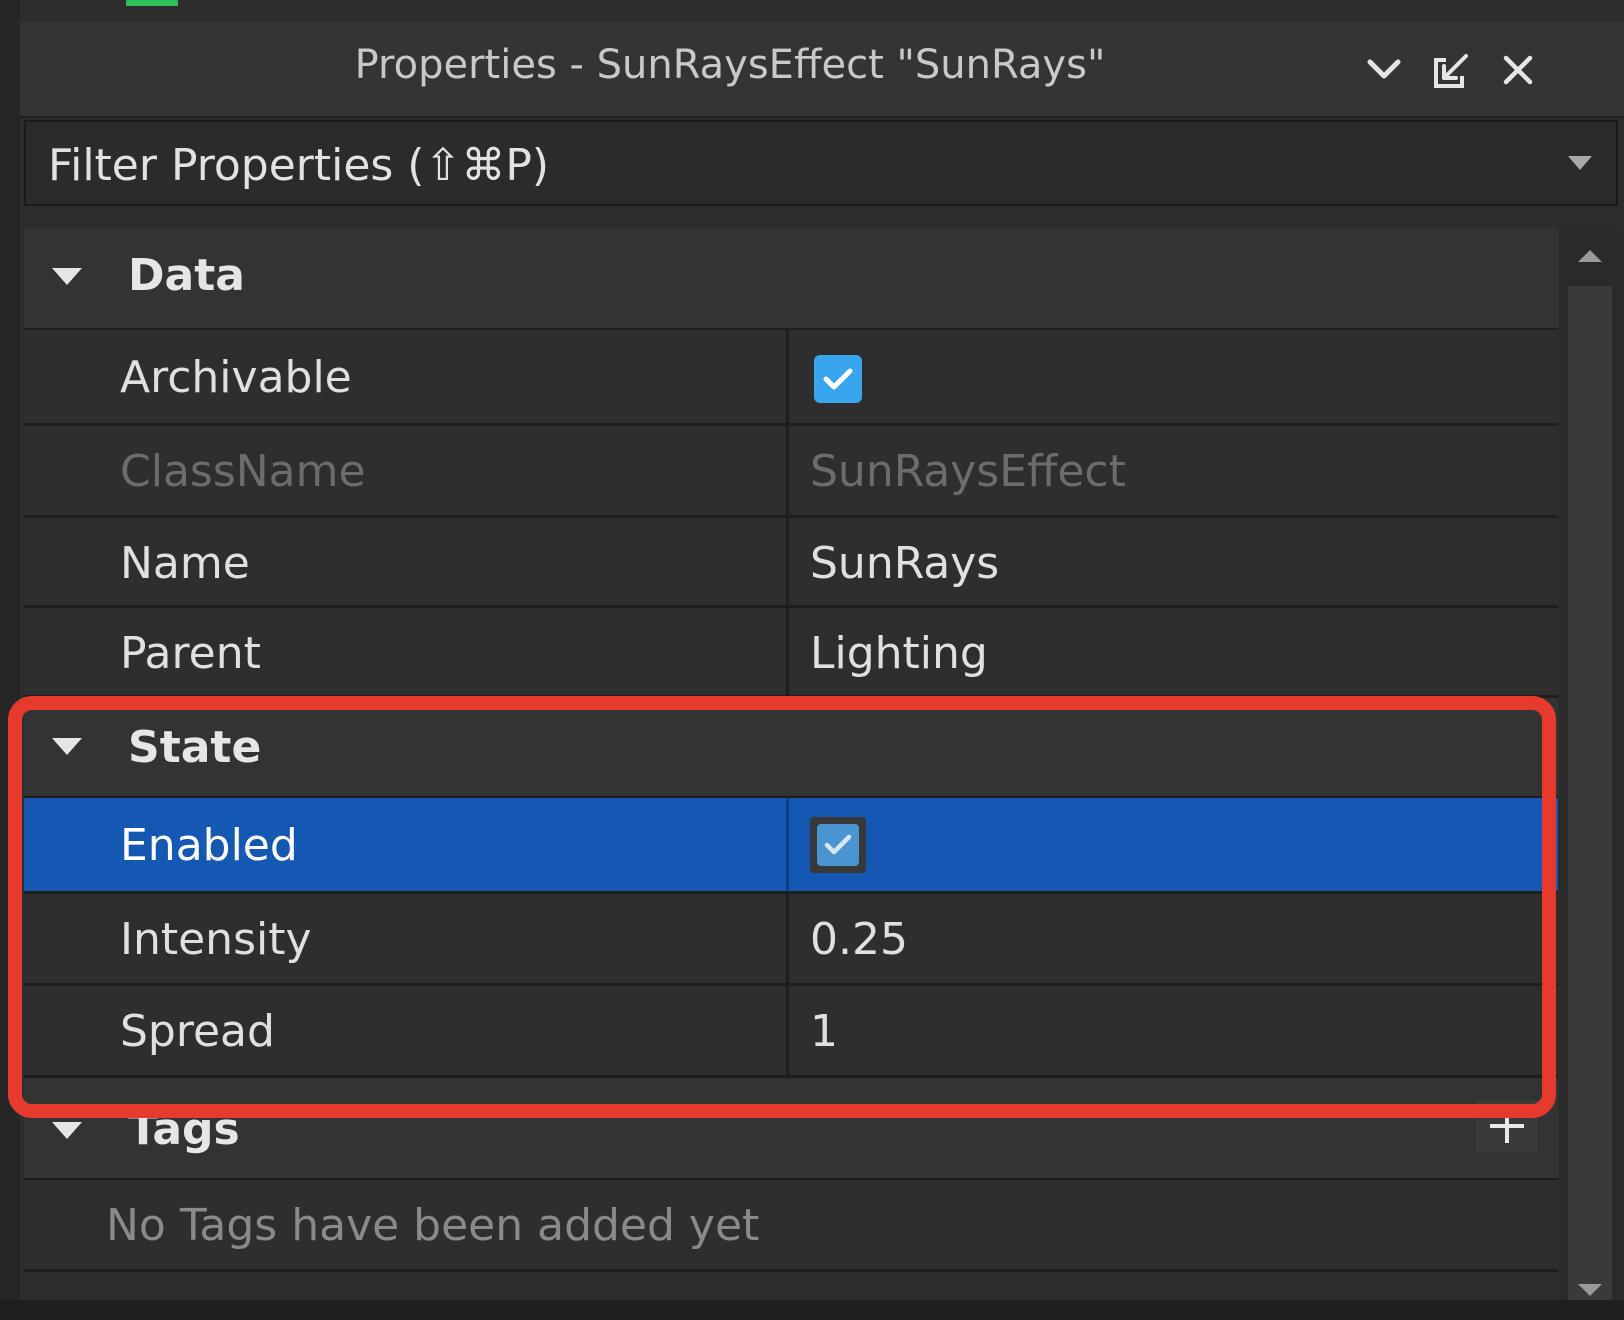 This screenshot has height=1320, width=1624. Describe the element at coordinates (243, 471) in the screenshot. I see `property-name: ClassName` at that location.